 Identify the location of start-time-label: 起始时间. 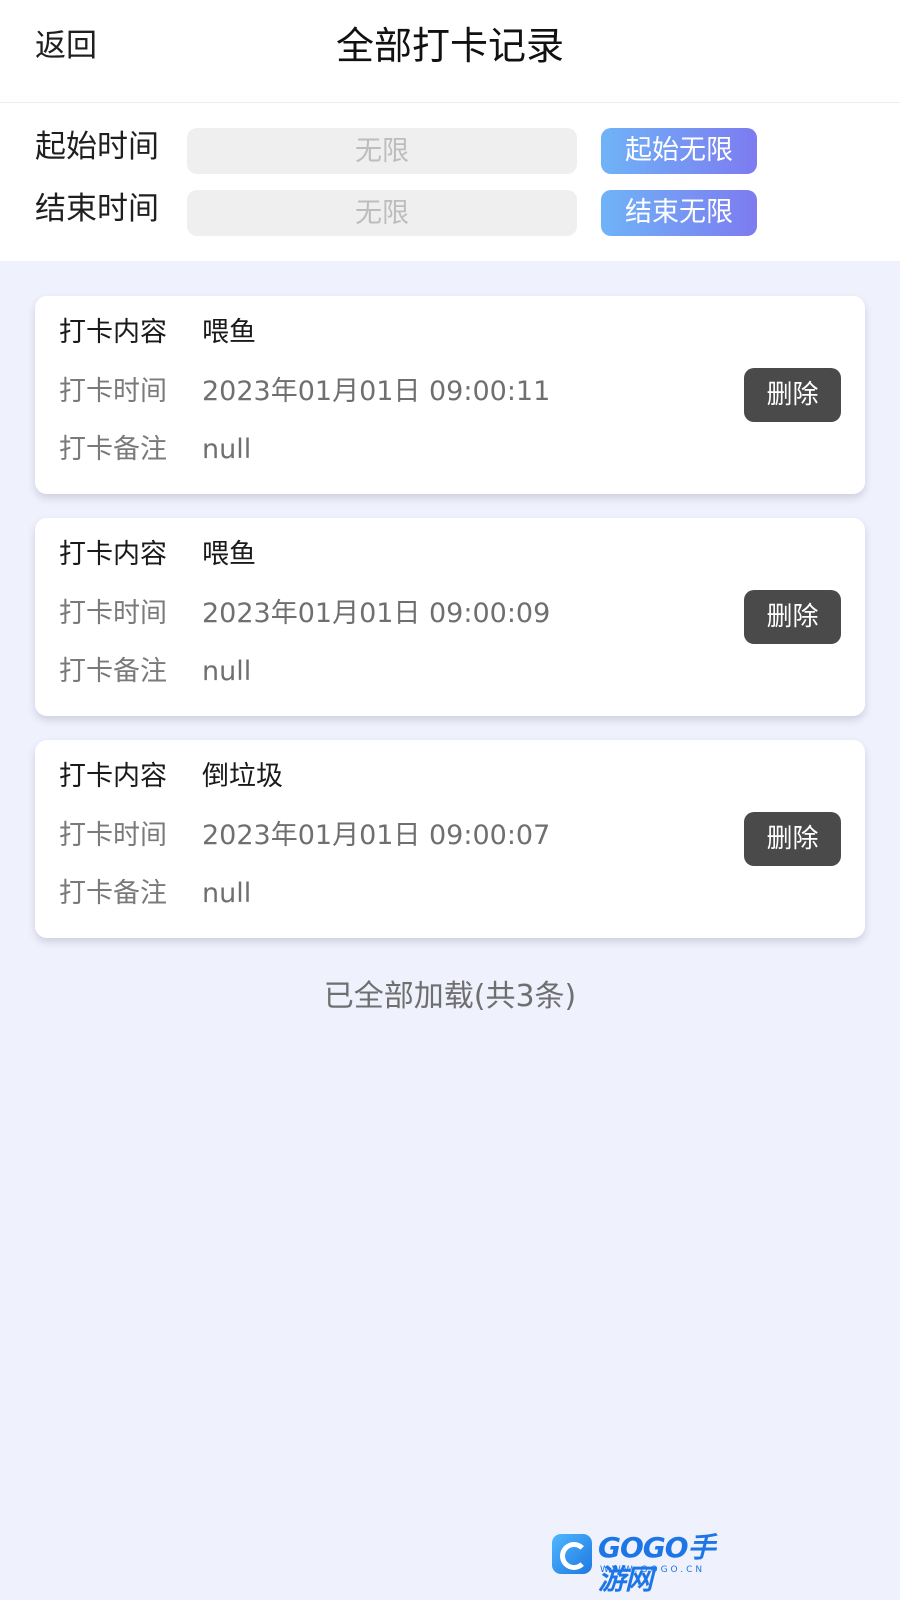
(97, 147).